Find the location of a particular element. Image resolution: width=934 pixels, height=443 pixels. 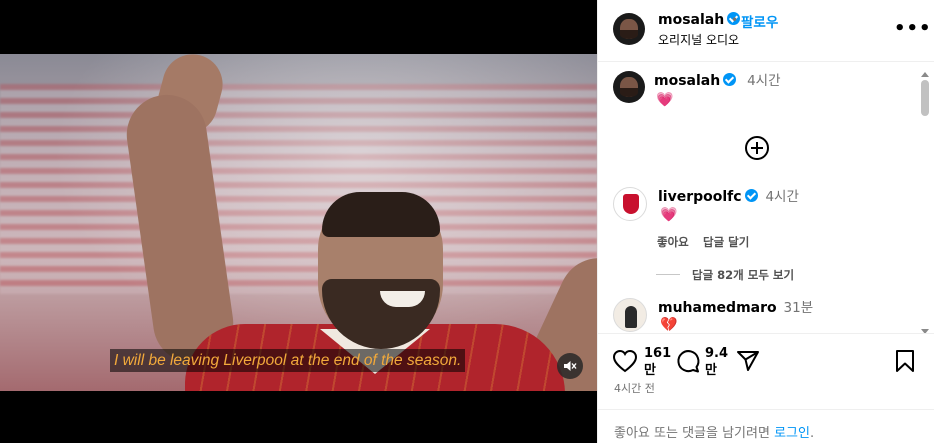

comment-username: mosalah is located at coordinates (687, 81).